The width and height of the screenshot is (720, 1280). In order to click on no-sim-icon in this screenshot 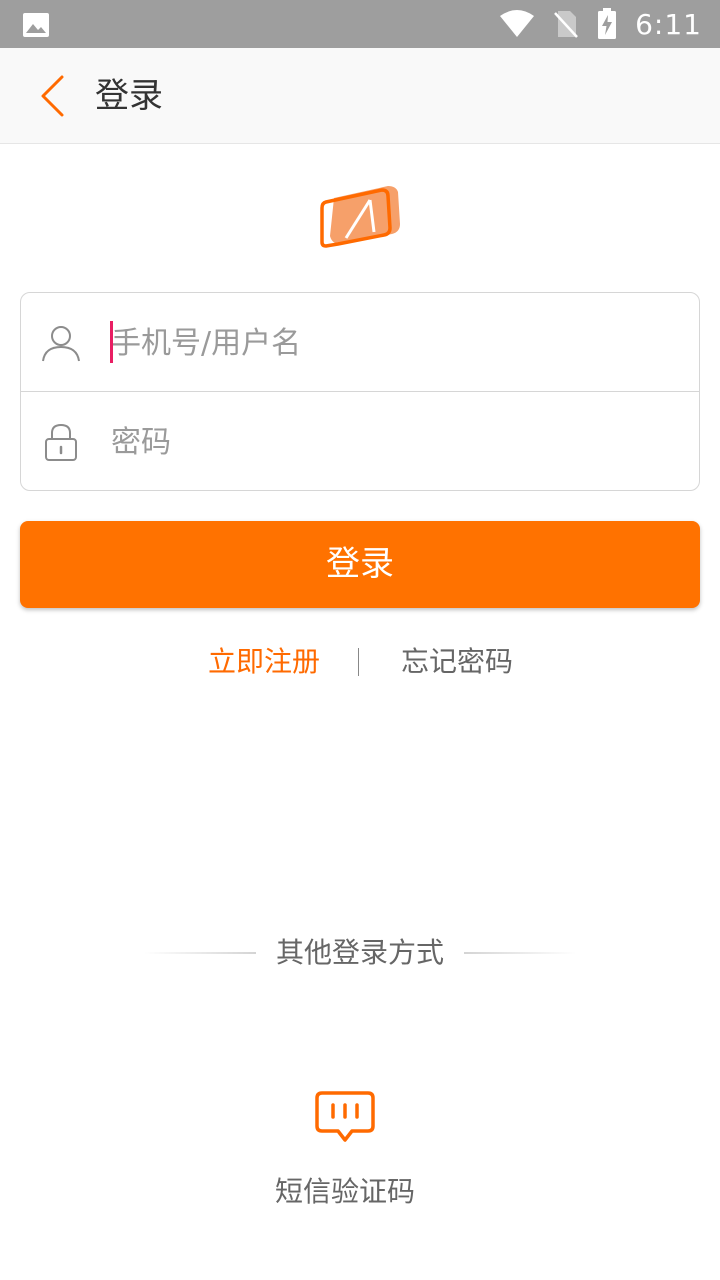, I will do `click(566, 24)`.